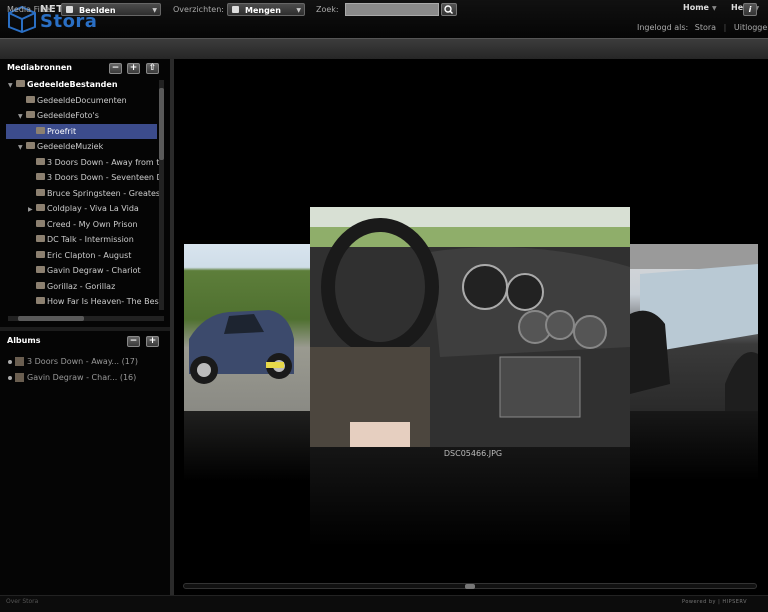 The height and width of the screenshot is (612, 768). I want to click on tree-item-label: Creed - My Own Prison, so click(92, 224).